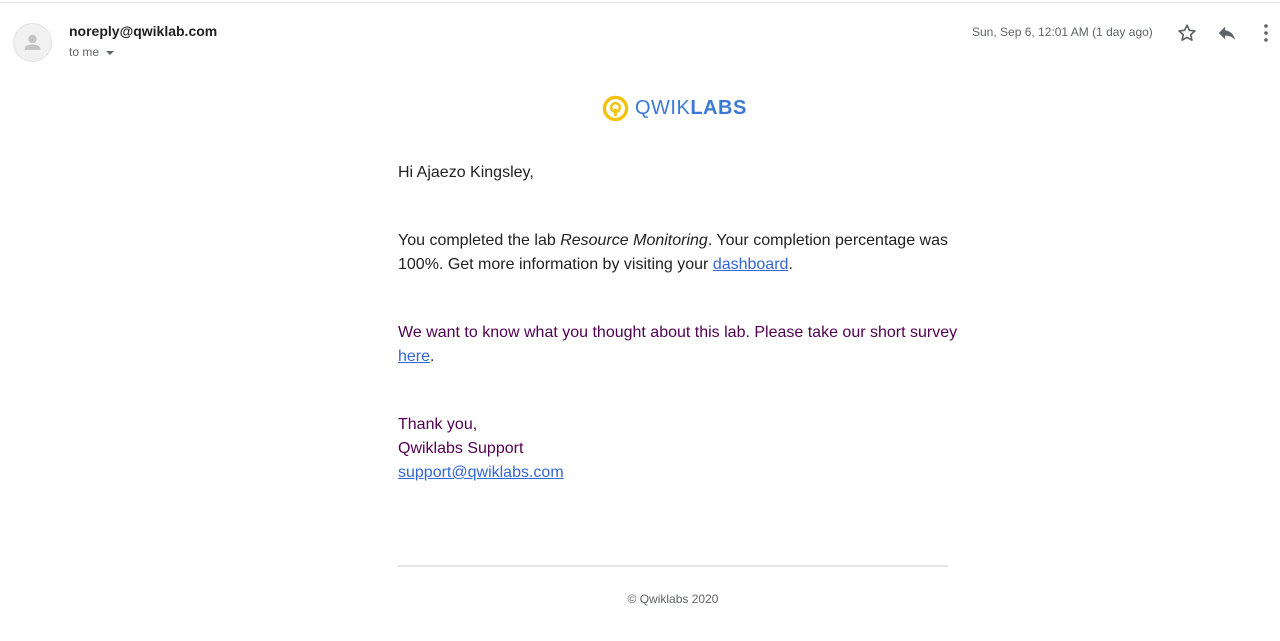  I want to click on recipient-details-toggle: to me, so click(92, 52).